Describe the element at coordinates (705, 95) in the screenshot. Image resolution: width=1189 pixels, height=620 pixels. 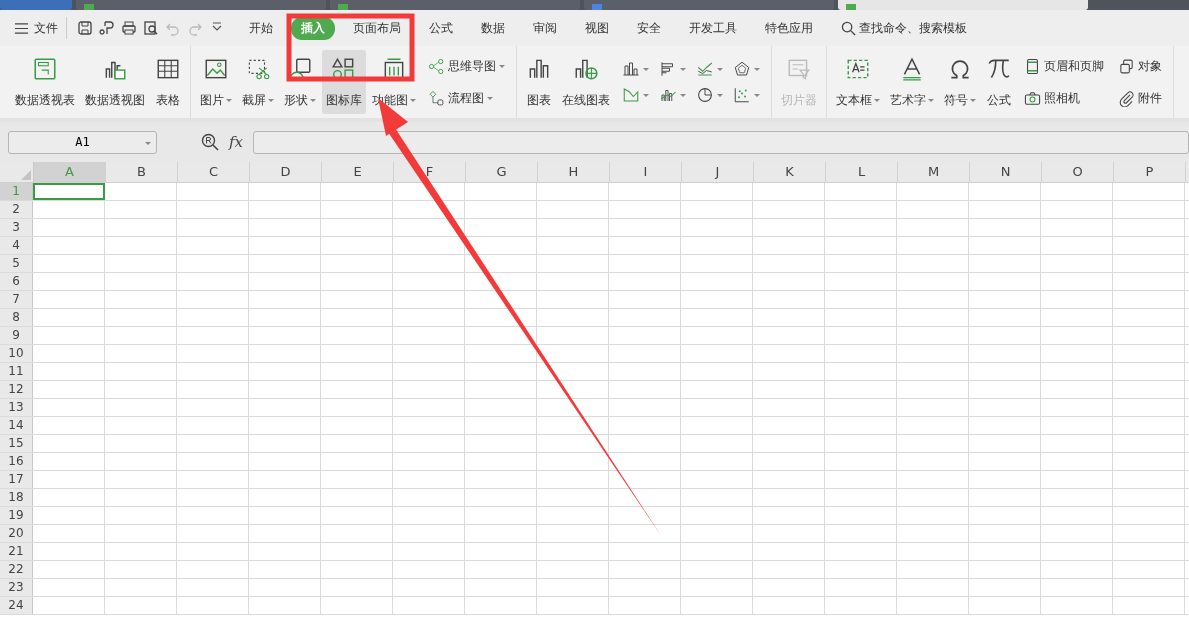
I see `pie-chart-icon` at that location.